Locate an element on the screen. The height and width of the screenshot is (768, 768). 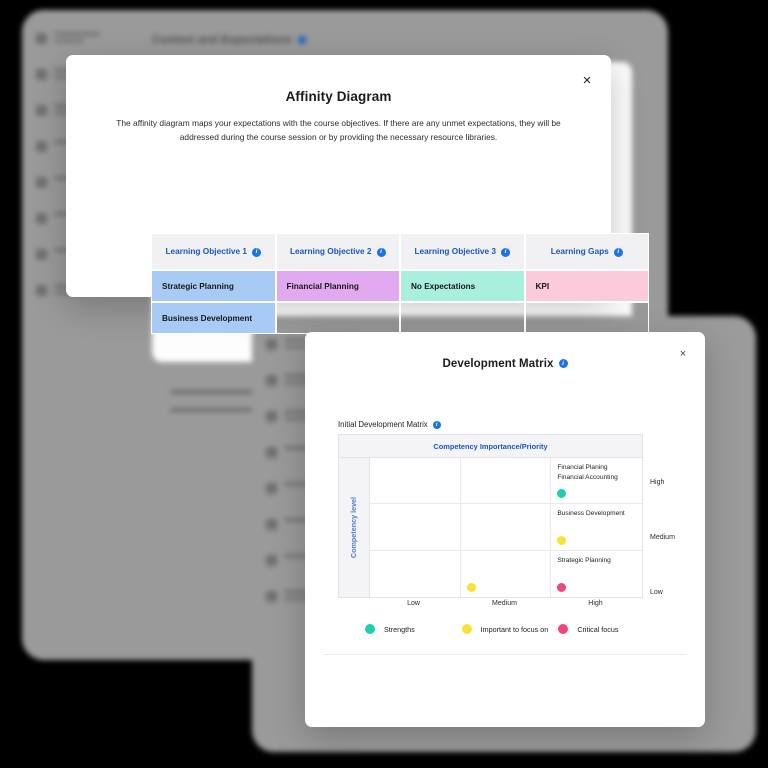
affinity-cell: Strategic Planning is located at coordinates (213, 286).